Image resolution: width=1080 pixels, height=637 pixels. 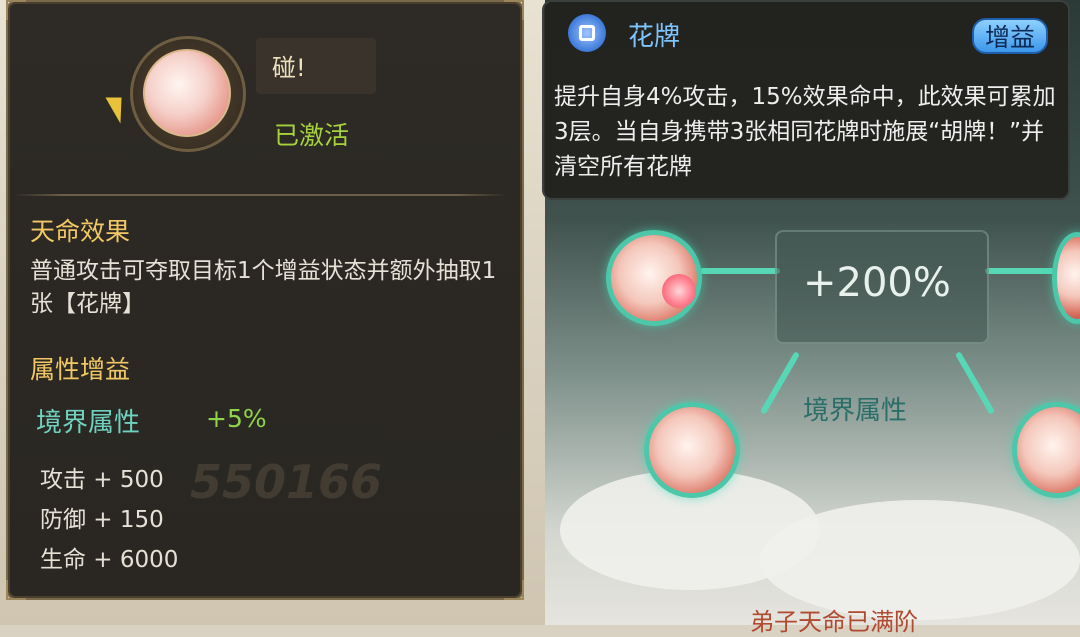 I want to click on max-level-text: 弟子天命已满阶, so click(x=834, y=622).